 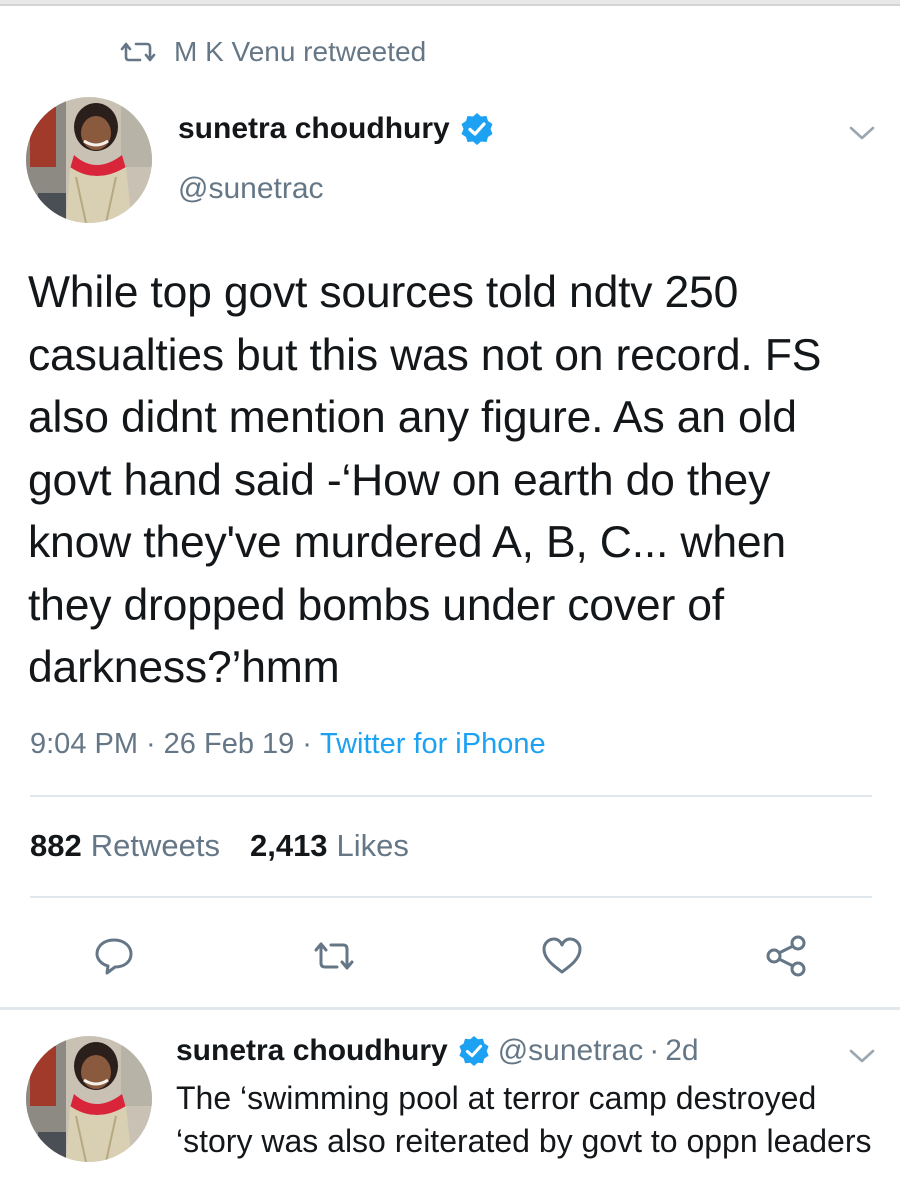 What do you see at coordinates (373, 846) in the screenshot?
I see `likes-label: Likes` at bounding box center [373, 846].